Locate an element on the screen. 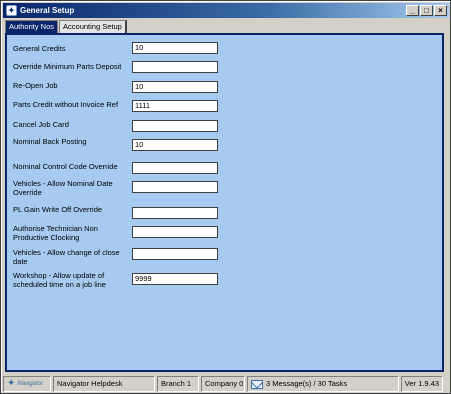 The width and height of the screenshot is (451, 394). cancel-job-card-label: Cancel Job Card is located at coordinates (41, 124).